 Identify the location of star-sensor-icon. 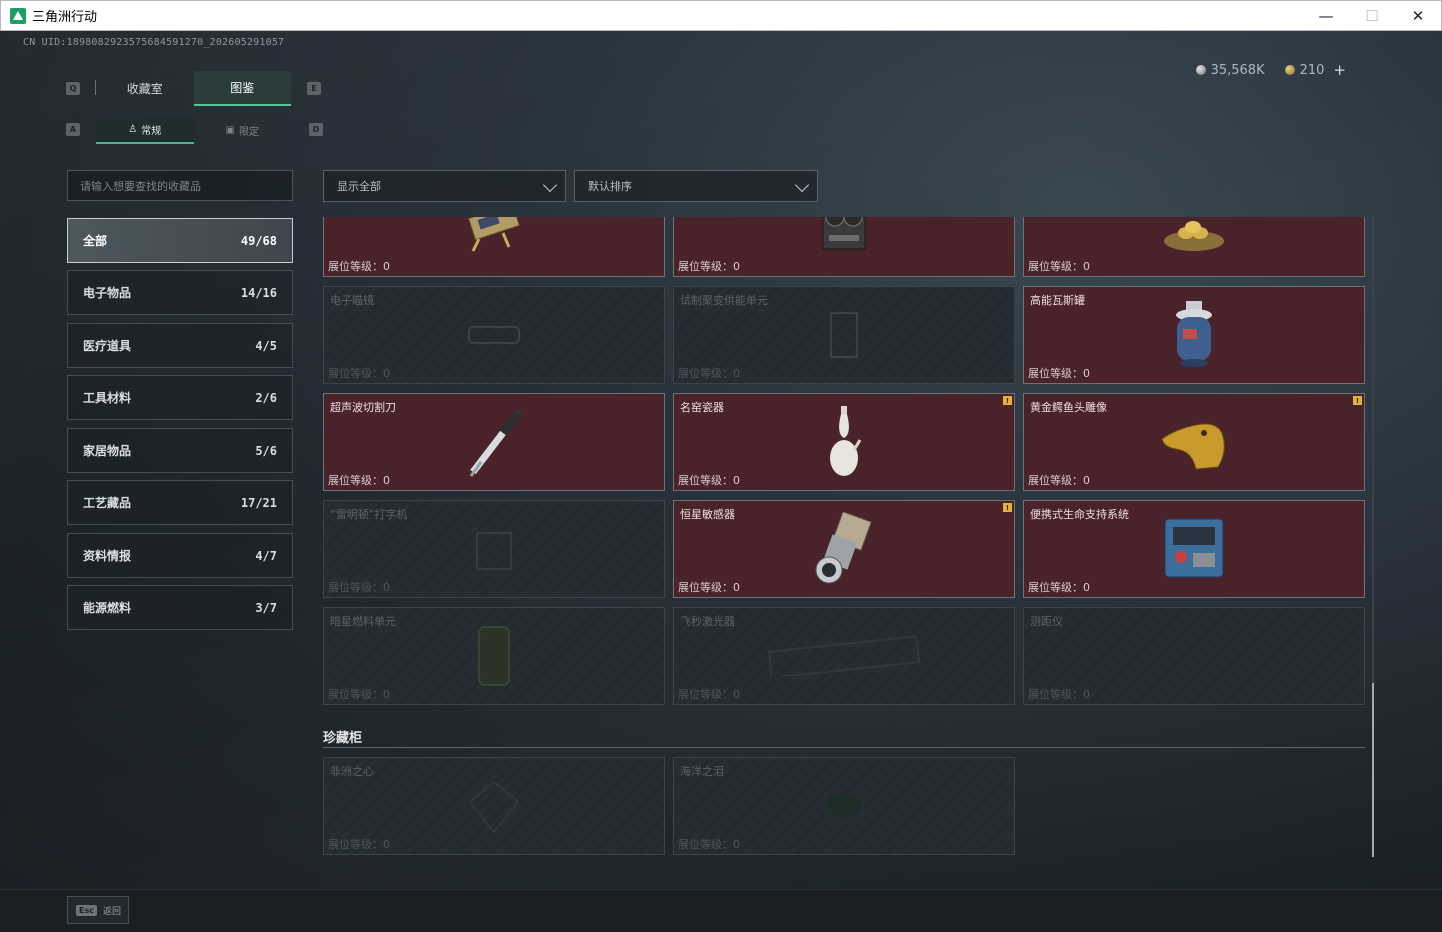
(844, 550).